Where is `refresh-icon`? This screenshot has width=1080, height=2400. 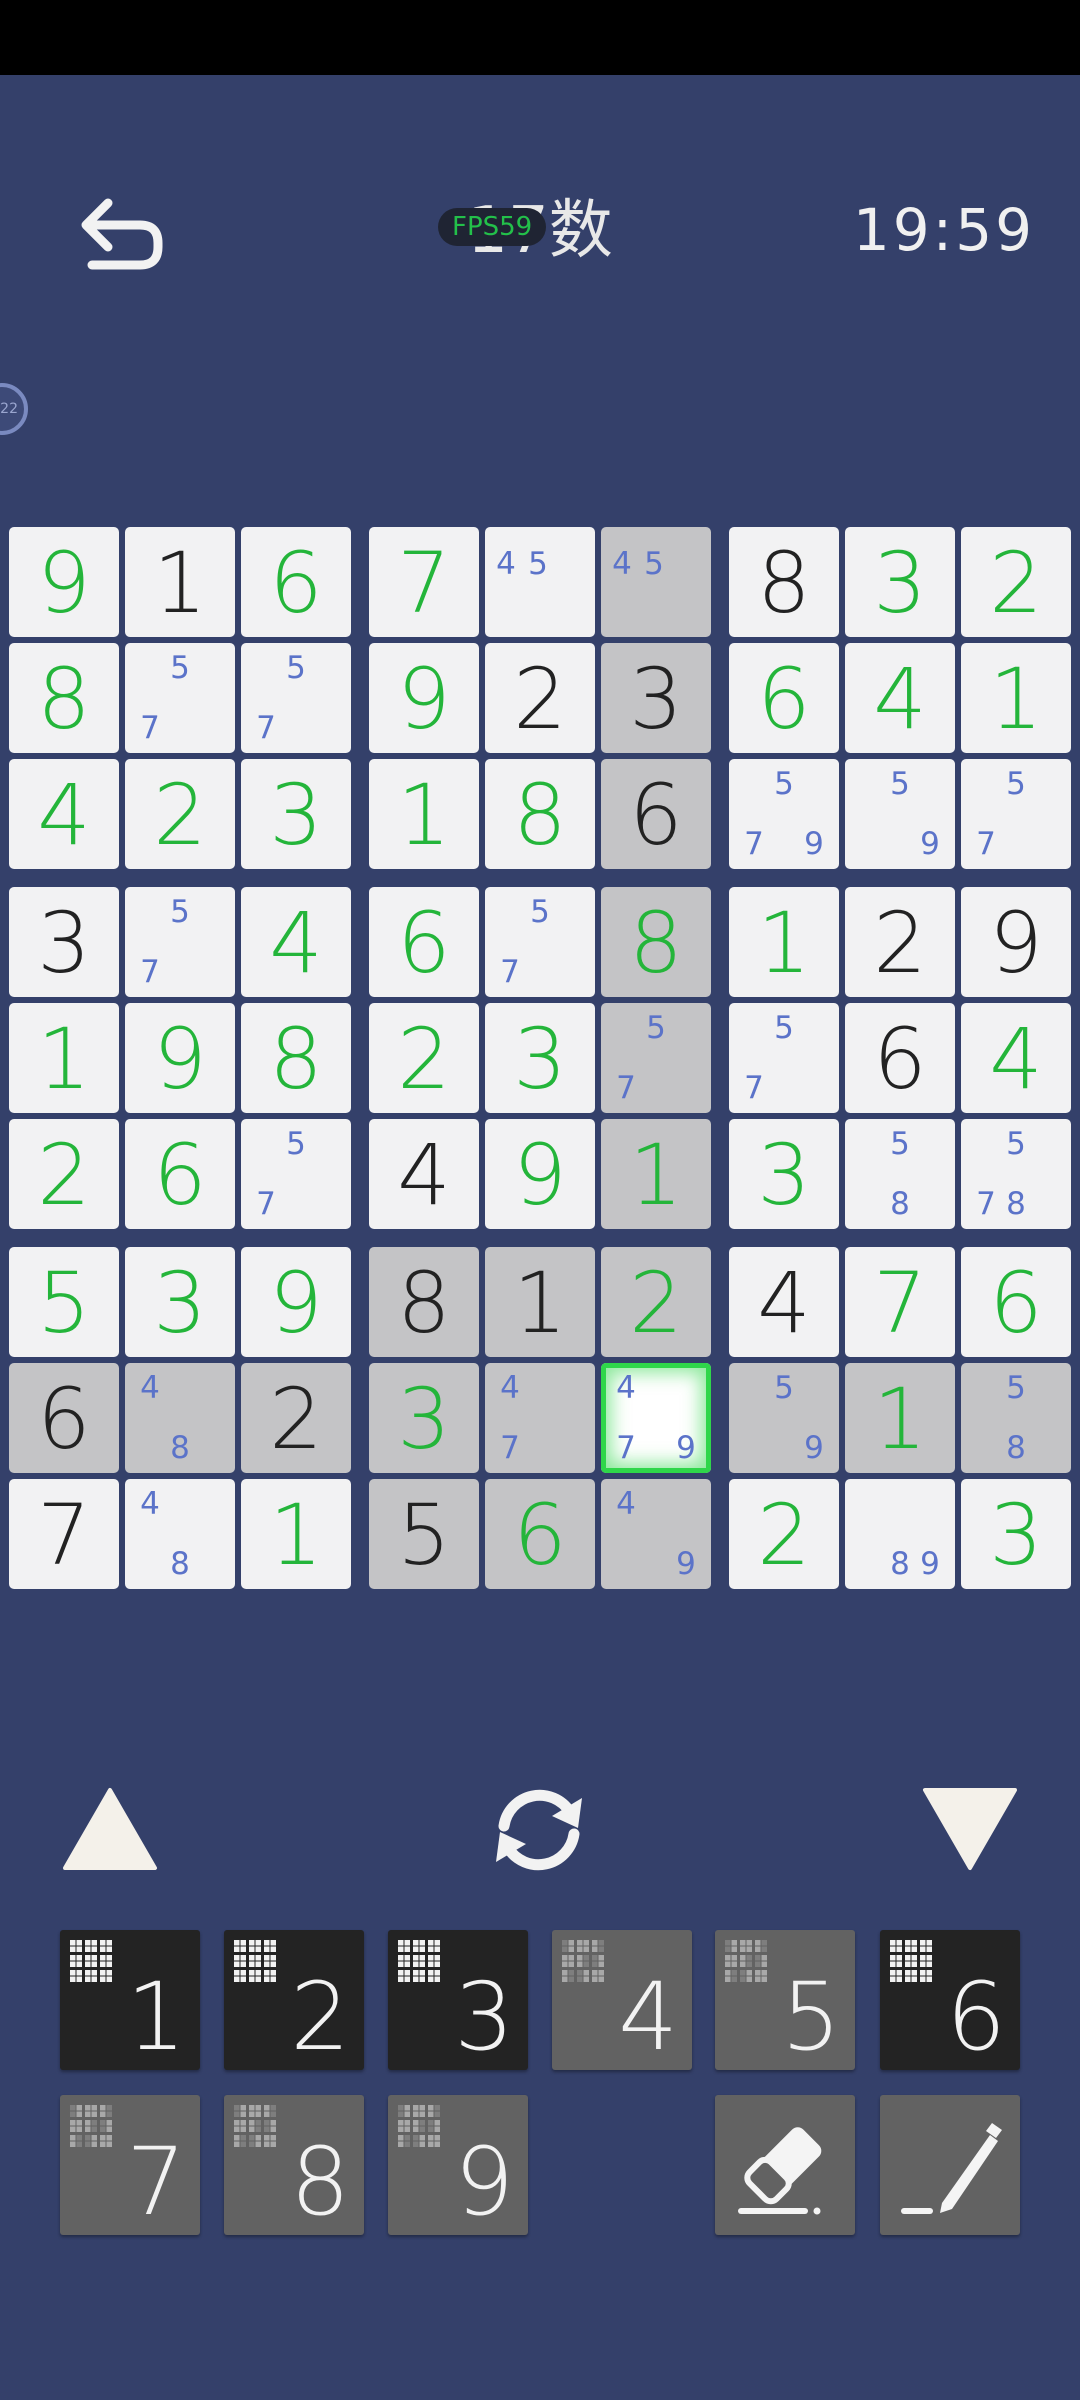 refresh-icon is located at coordinates (539, 1830).